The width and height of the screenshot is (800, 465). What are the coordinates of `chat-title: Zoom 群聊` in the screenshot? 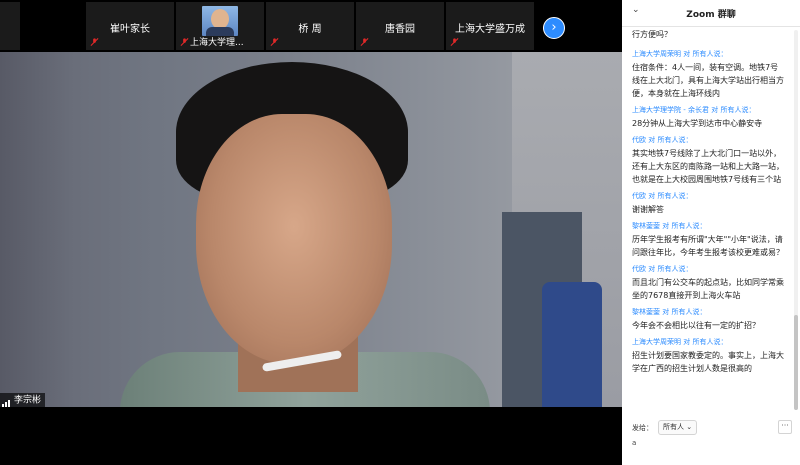 It's located at (711, 15).